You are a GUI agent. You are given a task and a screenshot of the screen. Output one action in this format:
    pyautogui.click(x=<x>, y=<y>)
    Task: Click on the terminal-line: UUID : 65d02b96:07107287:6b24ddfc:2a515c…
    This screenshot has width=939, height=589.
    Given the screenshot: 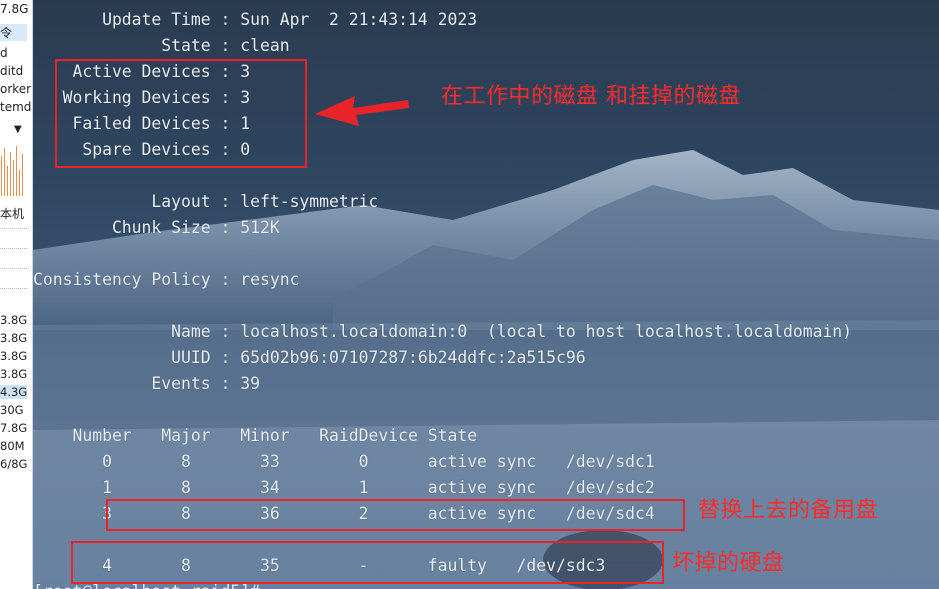 What is the action you would take?
    pyautogui.click(x=309, y=357)
    